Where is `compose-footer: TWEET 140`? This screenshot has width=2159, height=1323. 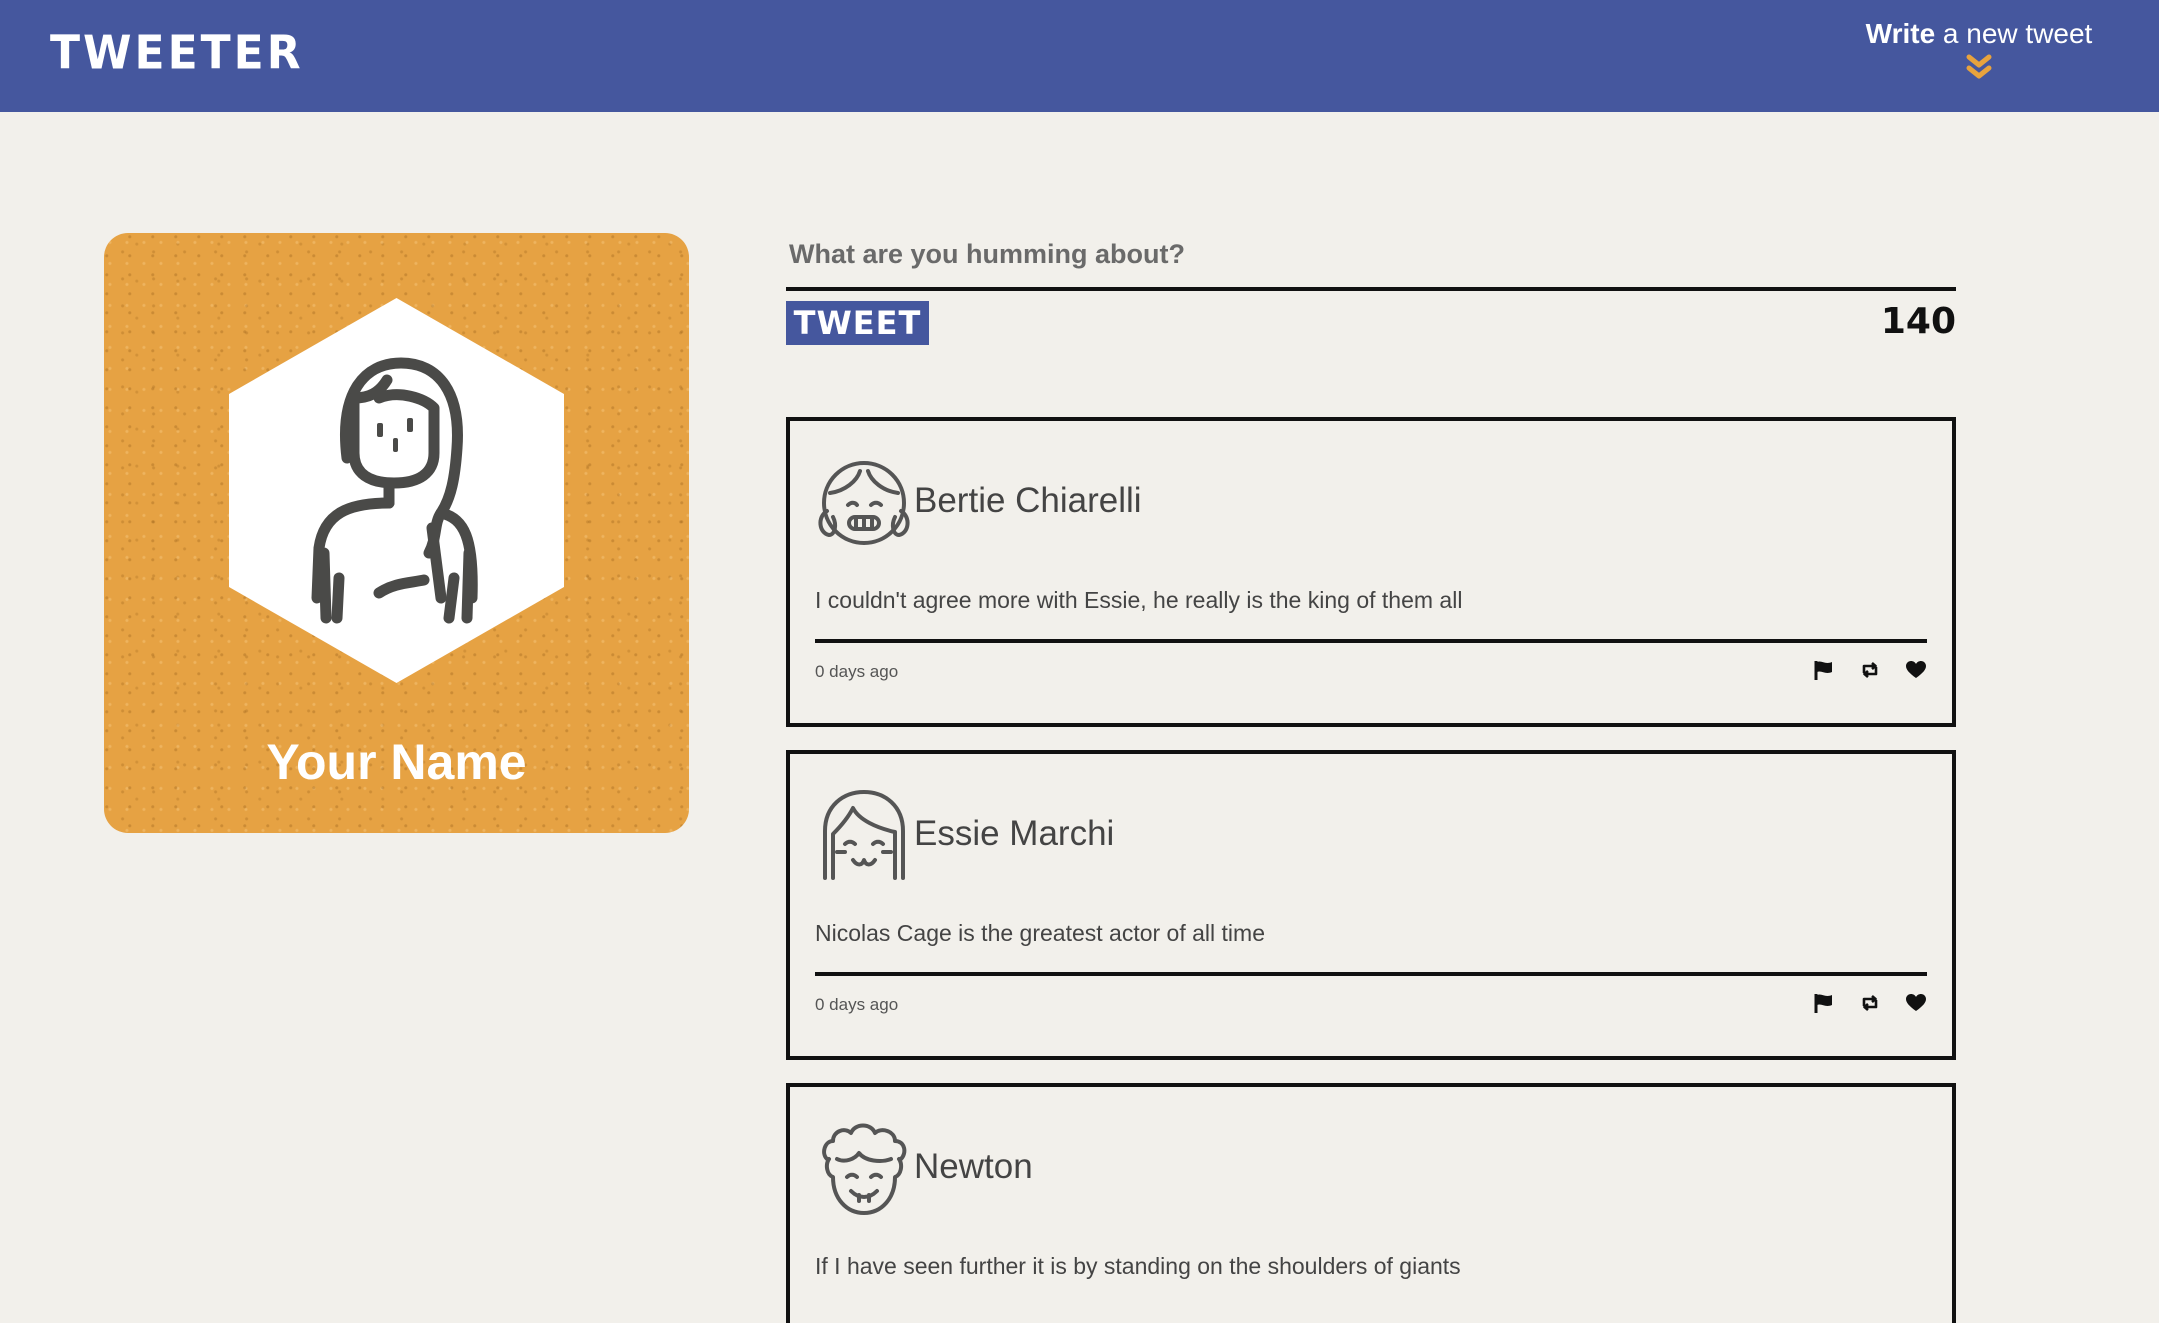 compose-footer: TWEET 140 is located at coordinates (1371, 326).